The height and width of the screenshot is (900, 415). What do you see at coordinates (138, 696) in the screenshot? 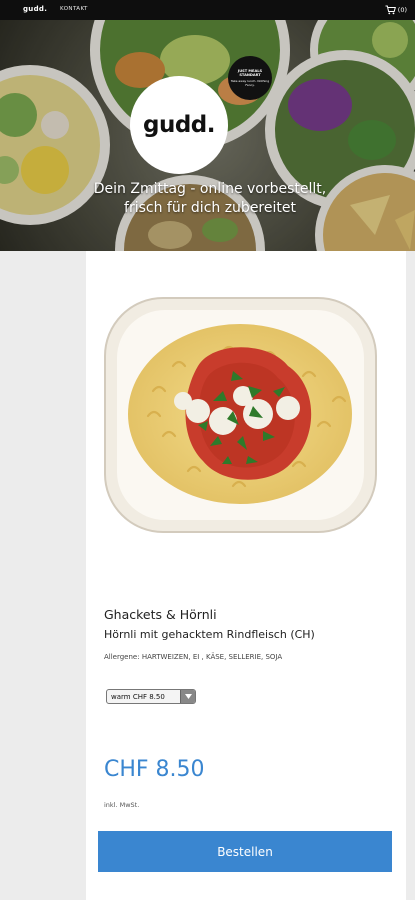
I see `variant-selected-value: warm CHF 8.50` at bounding box center [138, 696].